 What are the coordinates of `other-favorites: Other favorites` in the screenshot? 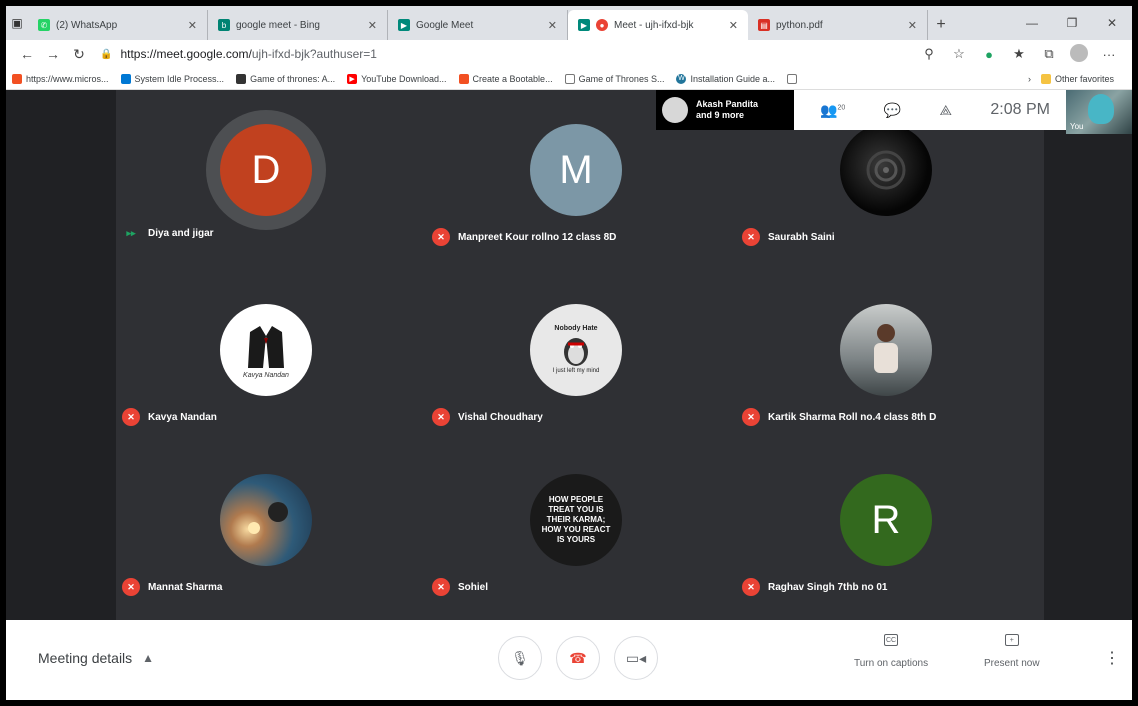 It's located at (1077, 78).